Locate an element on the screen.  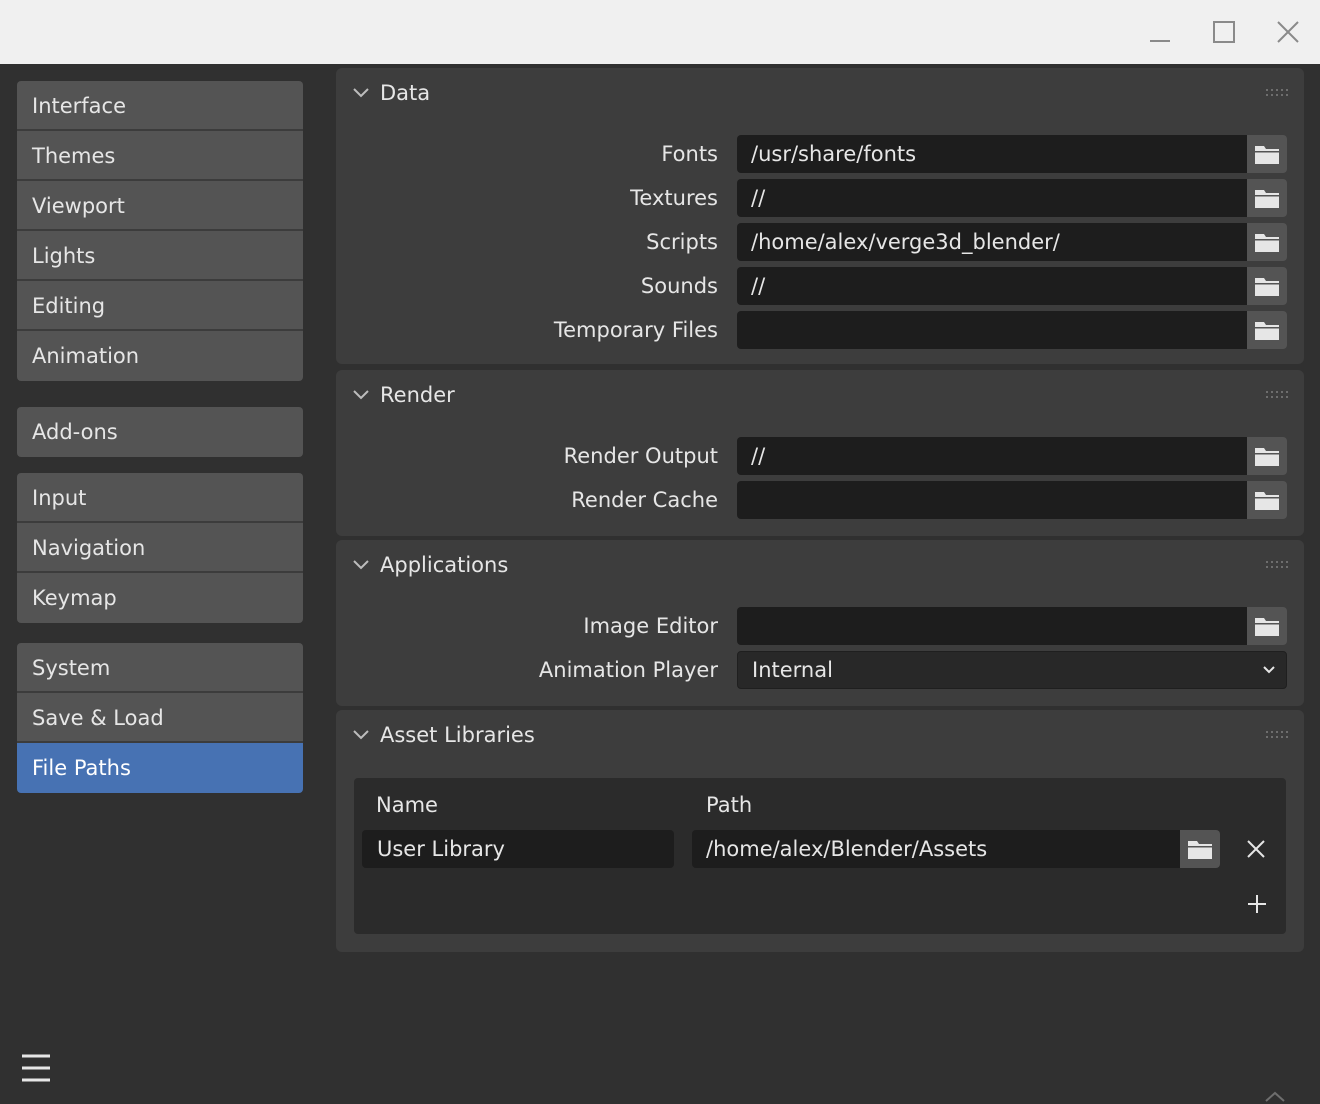
fonts-browse-button is located at coordinates (1267, 154).